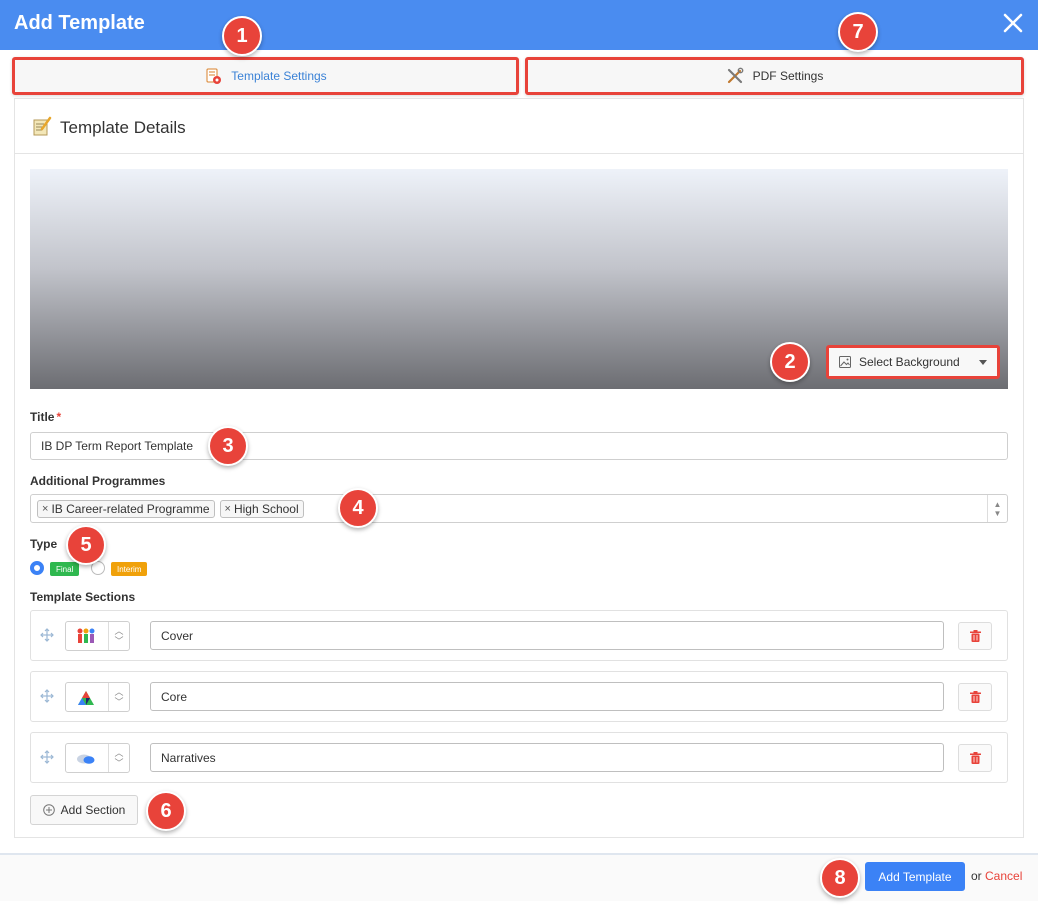 This screenshot has width=1038, height=909. I want to click on modal-header: Add Template, so click(519, 25).